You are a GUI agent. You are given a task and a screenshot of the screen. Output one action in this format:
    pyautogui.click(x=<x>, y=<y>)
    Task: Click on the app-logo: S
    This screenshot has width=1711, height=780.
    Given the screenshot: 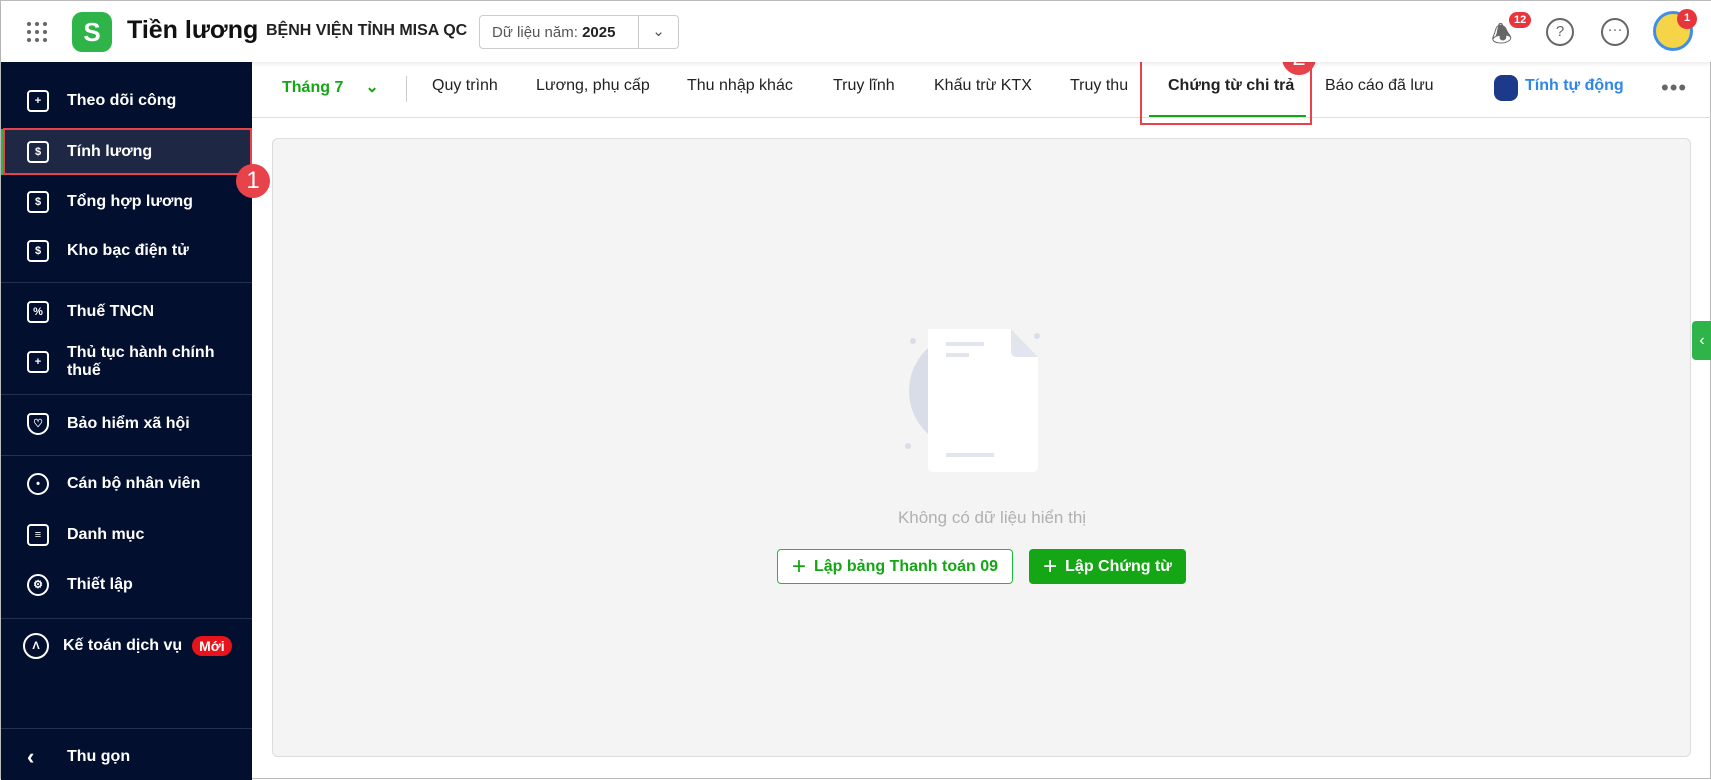 What is the action you would take?
    pyautogui.click(x=92, y=32)
    